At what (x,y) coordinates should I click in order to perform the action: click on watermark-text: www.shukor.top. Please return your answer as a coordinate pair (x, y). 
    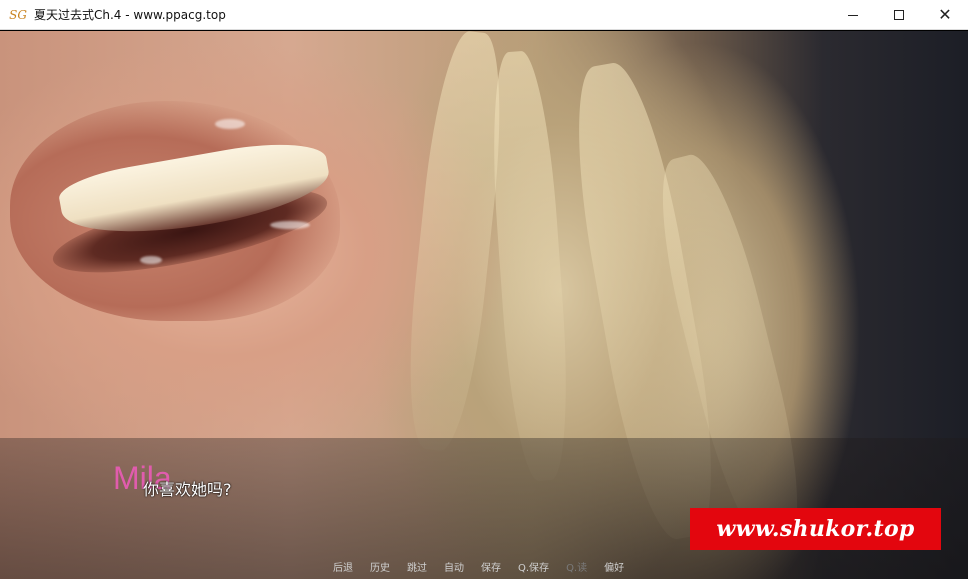
    Looking at the image, I should click on (815, 529).